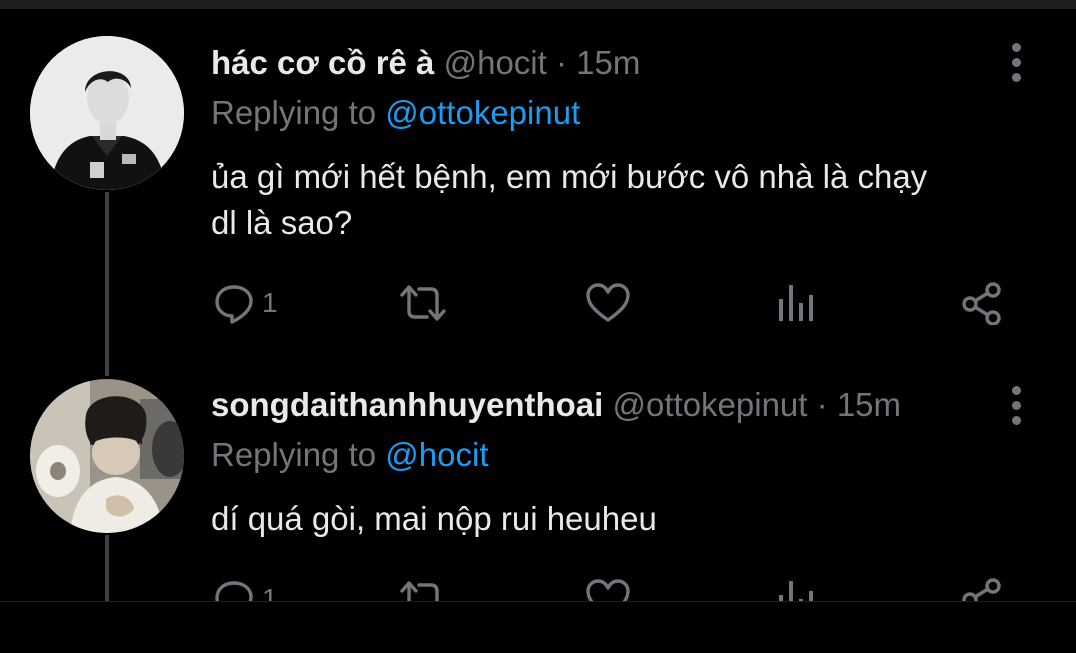  What do you see at coordinates (710, 404) in the screenshot?
I see `user-handle: @ottokepinut` at bounding box center [710, 404].